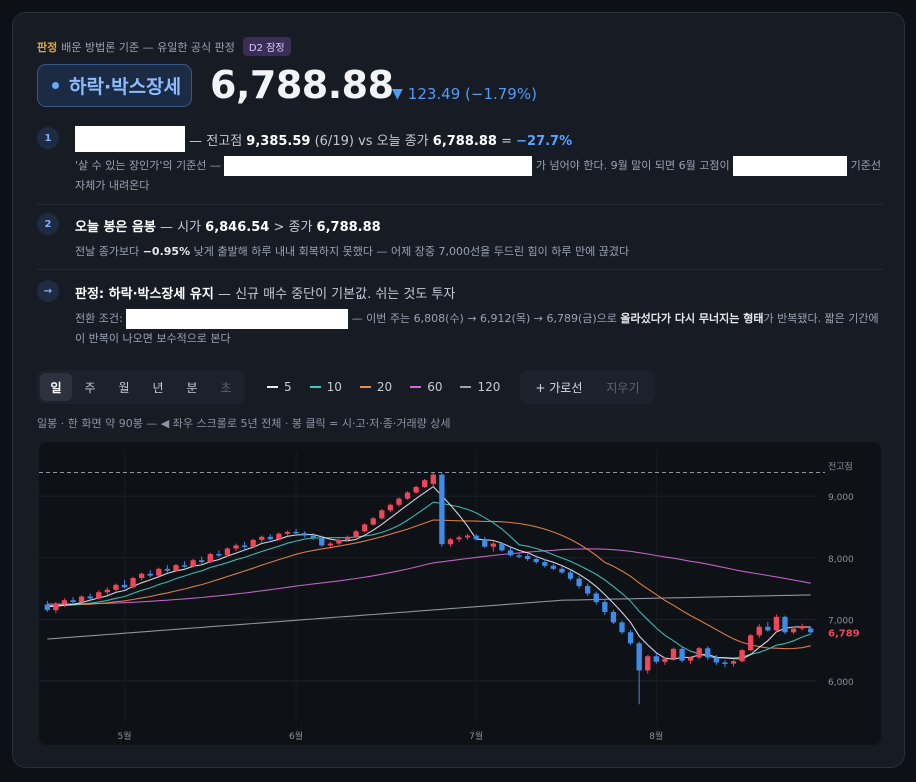 The height and width of the screenshot is (782, 916). What do you see at coordinates (55, 85) in the screenshot?
I see `status-dot-icon` at bounding box center [55, 85].